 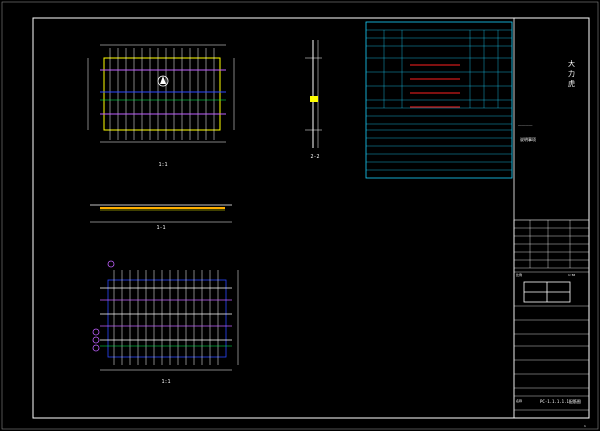 What do you see at coordinates (571, 275) in the screenshot?
I see `scale-value: 1:50` at bounding box center [571, 275].